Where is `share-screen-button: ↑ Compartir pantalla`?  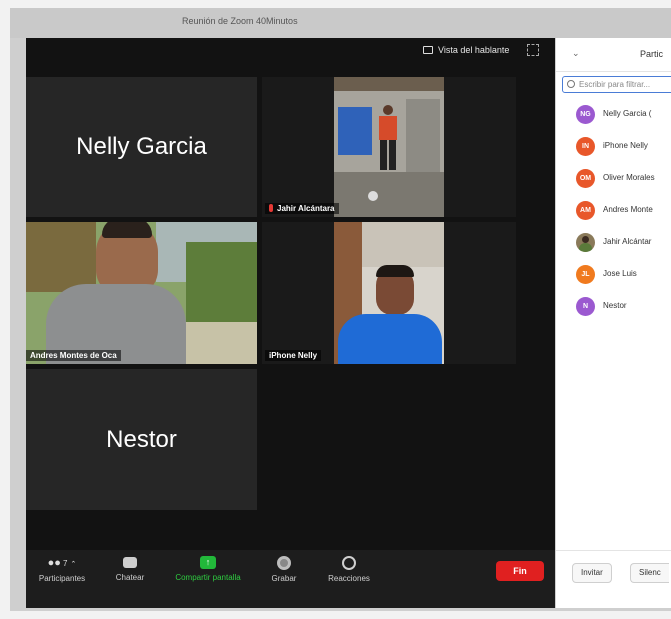
share-screen-button: ↑ Compartir pantalla is located at coordinates (208, 569).